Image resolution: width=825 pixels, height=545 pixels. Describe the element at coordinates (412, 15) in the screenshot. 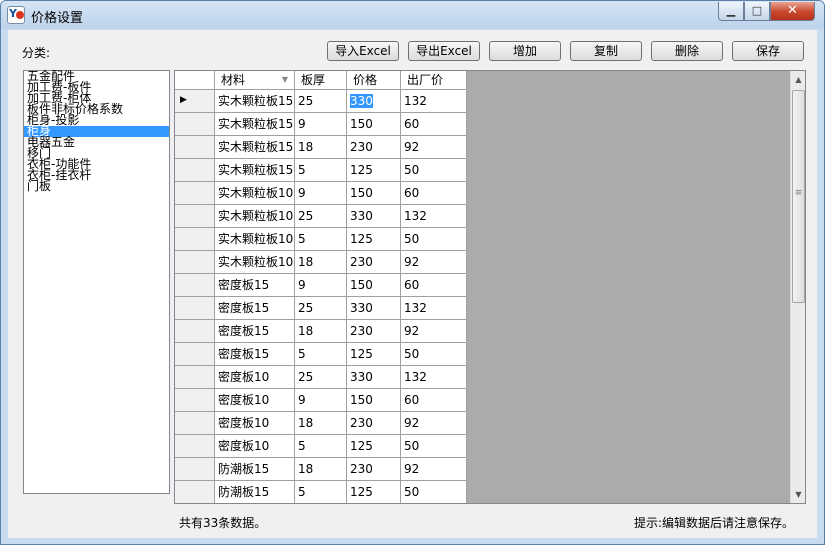

I see `title-bar: Y 价格设置 ▁ □ ✕` at that location.